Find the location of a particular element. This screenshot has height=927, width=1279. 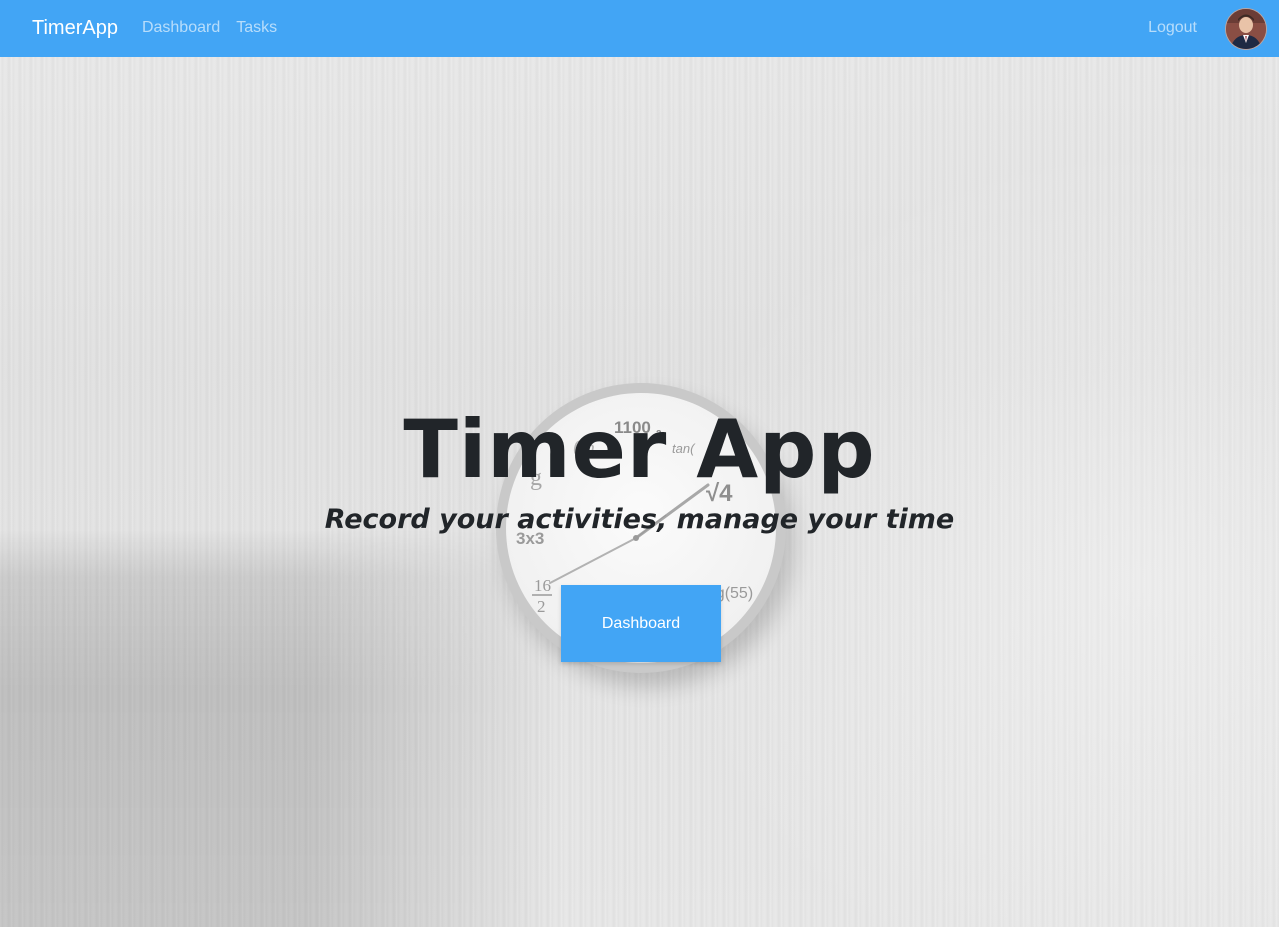

user-avatar is located at coordinates (1246, 28).